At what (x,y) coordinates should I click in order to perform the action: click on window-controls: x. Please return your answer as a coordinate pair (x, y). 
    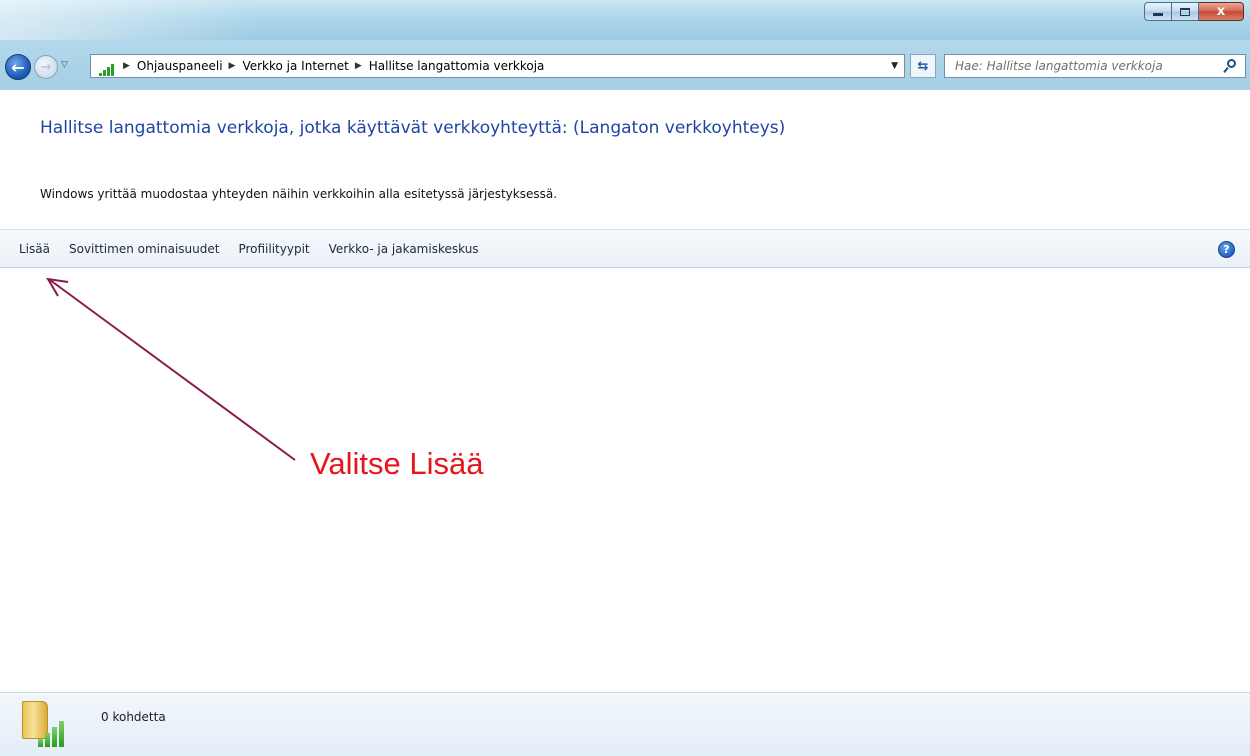
    Looking at the image, I should click on (1194, 11).